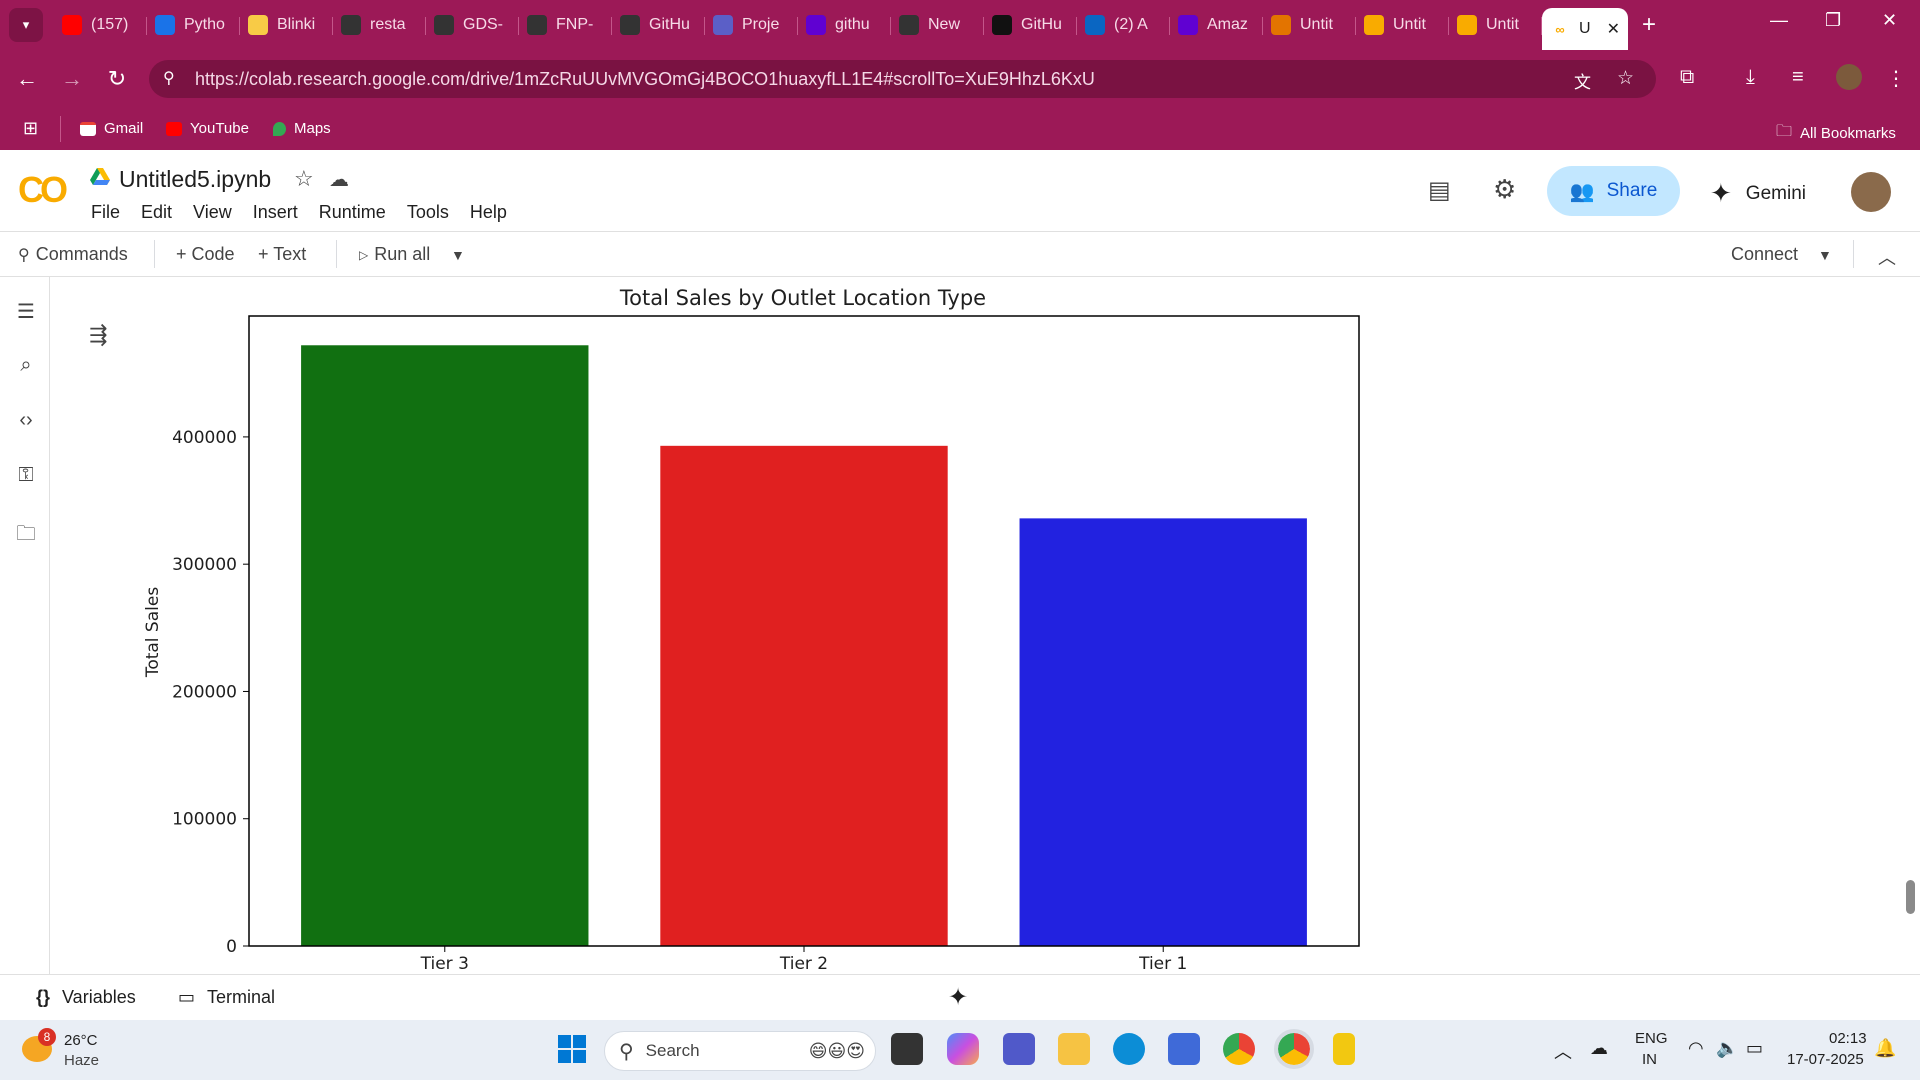 This screenshot has height=1080, width=1920. What do you see at coordinates (1651, 1038) in the screenshot?
I see `language-line1: ENG` at bounding box center [1651, 1038].